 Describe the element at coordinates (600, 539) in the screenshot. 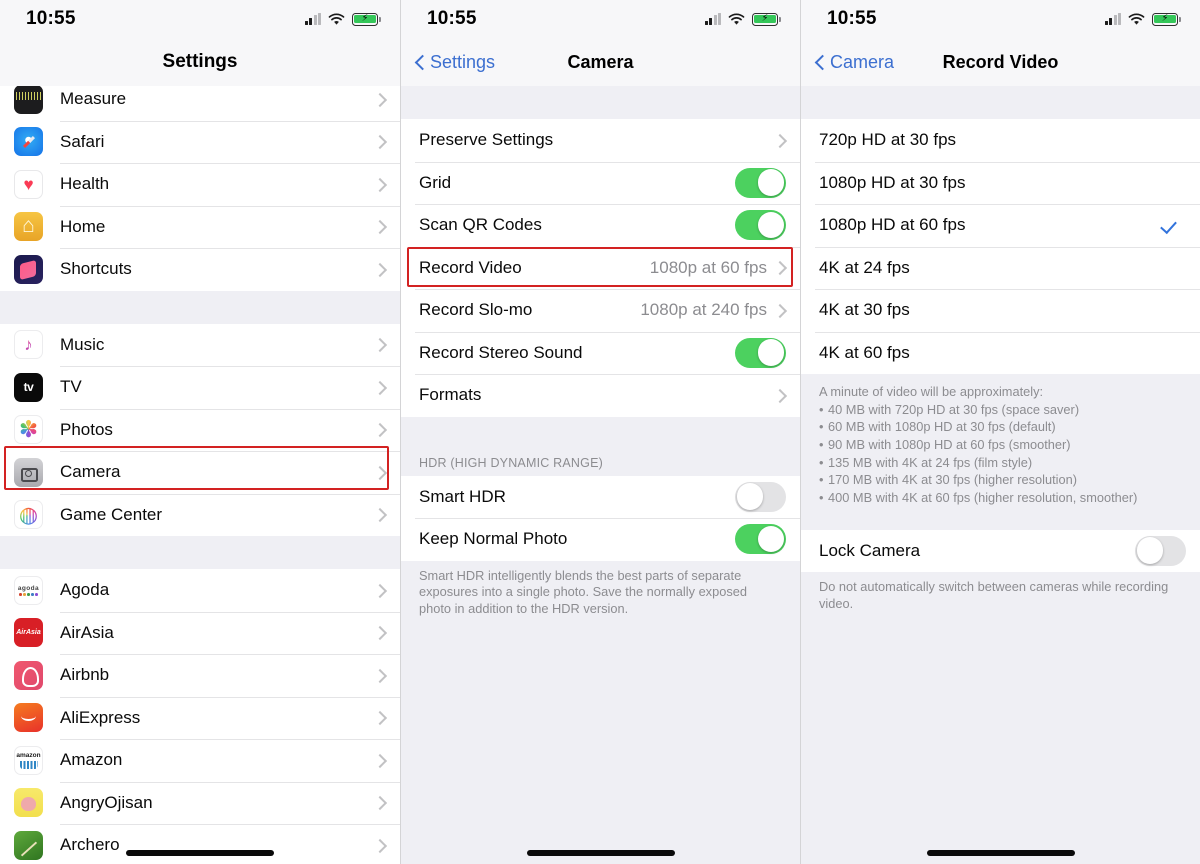

I see `row-keep-normal-photo: Keep Normal Photo` at that location.